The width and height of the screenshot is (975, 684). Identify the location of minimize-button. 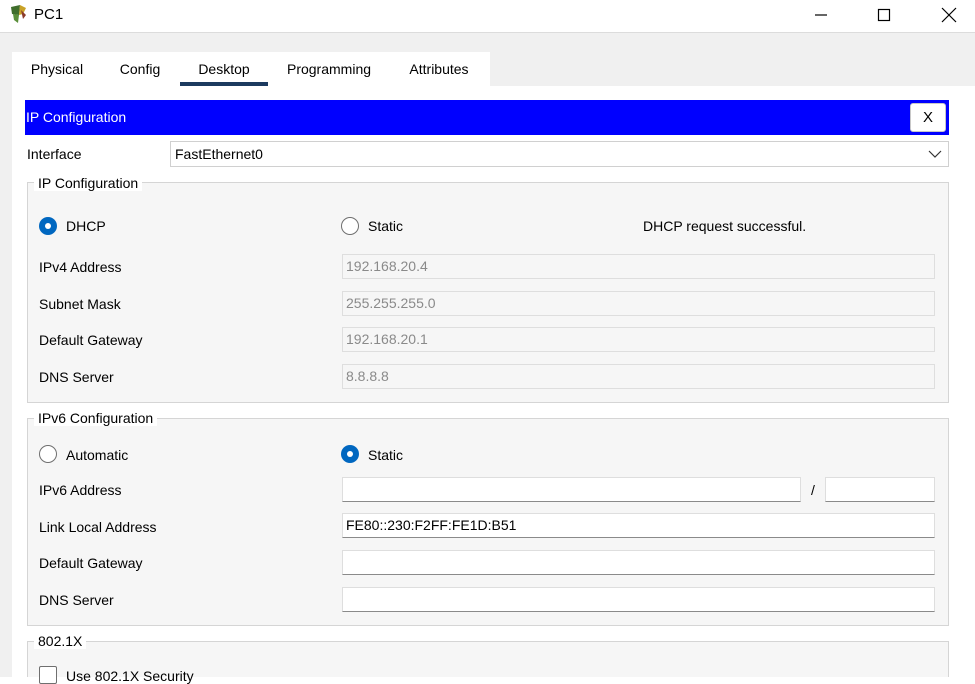
(821, 15).